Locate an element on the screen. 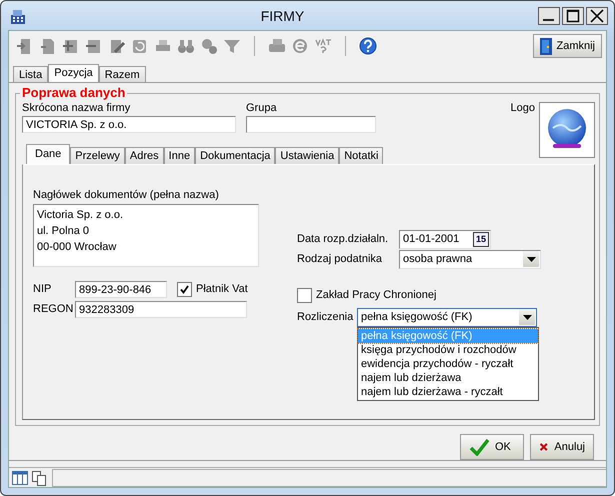 The image size is (615, 496). taxpayer-type-dropdown: osoba prawna is located at coordinates (470, 259).